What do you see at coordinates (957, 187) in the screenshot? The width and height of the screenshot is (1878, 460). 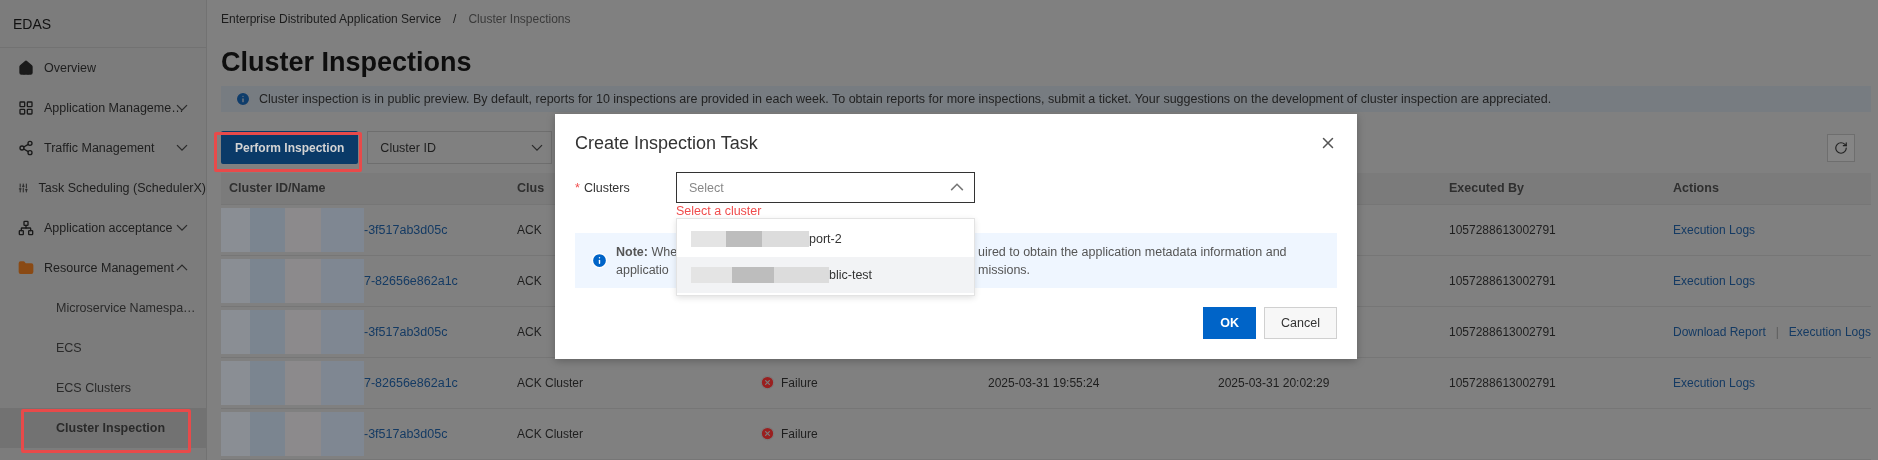 I see `chevron-up-icon` at bounding box center [957, 187].